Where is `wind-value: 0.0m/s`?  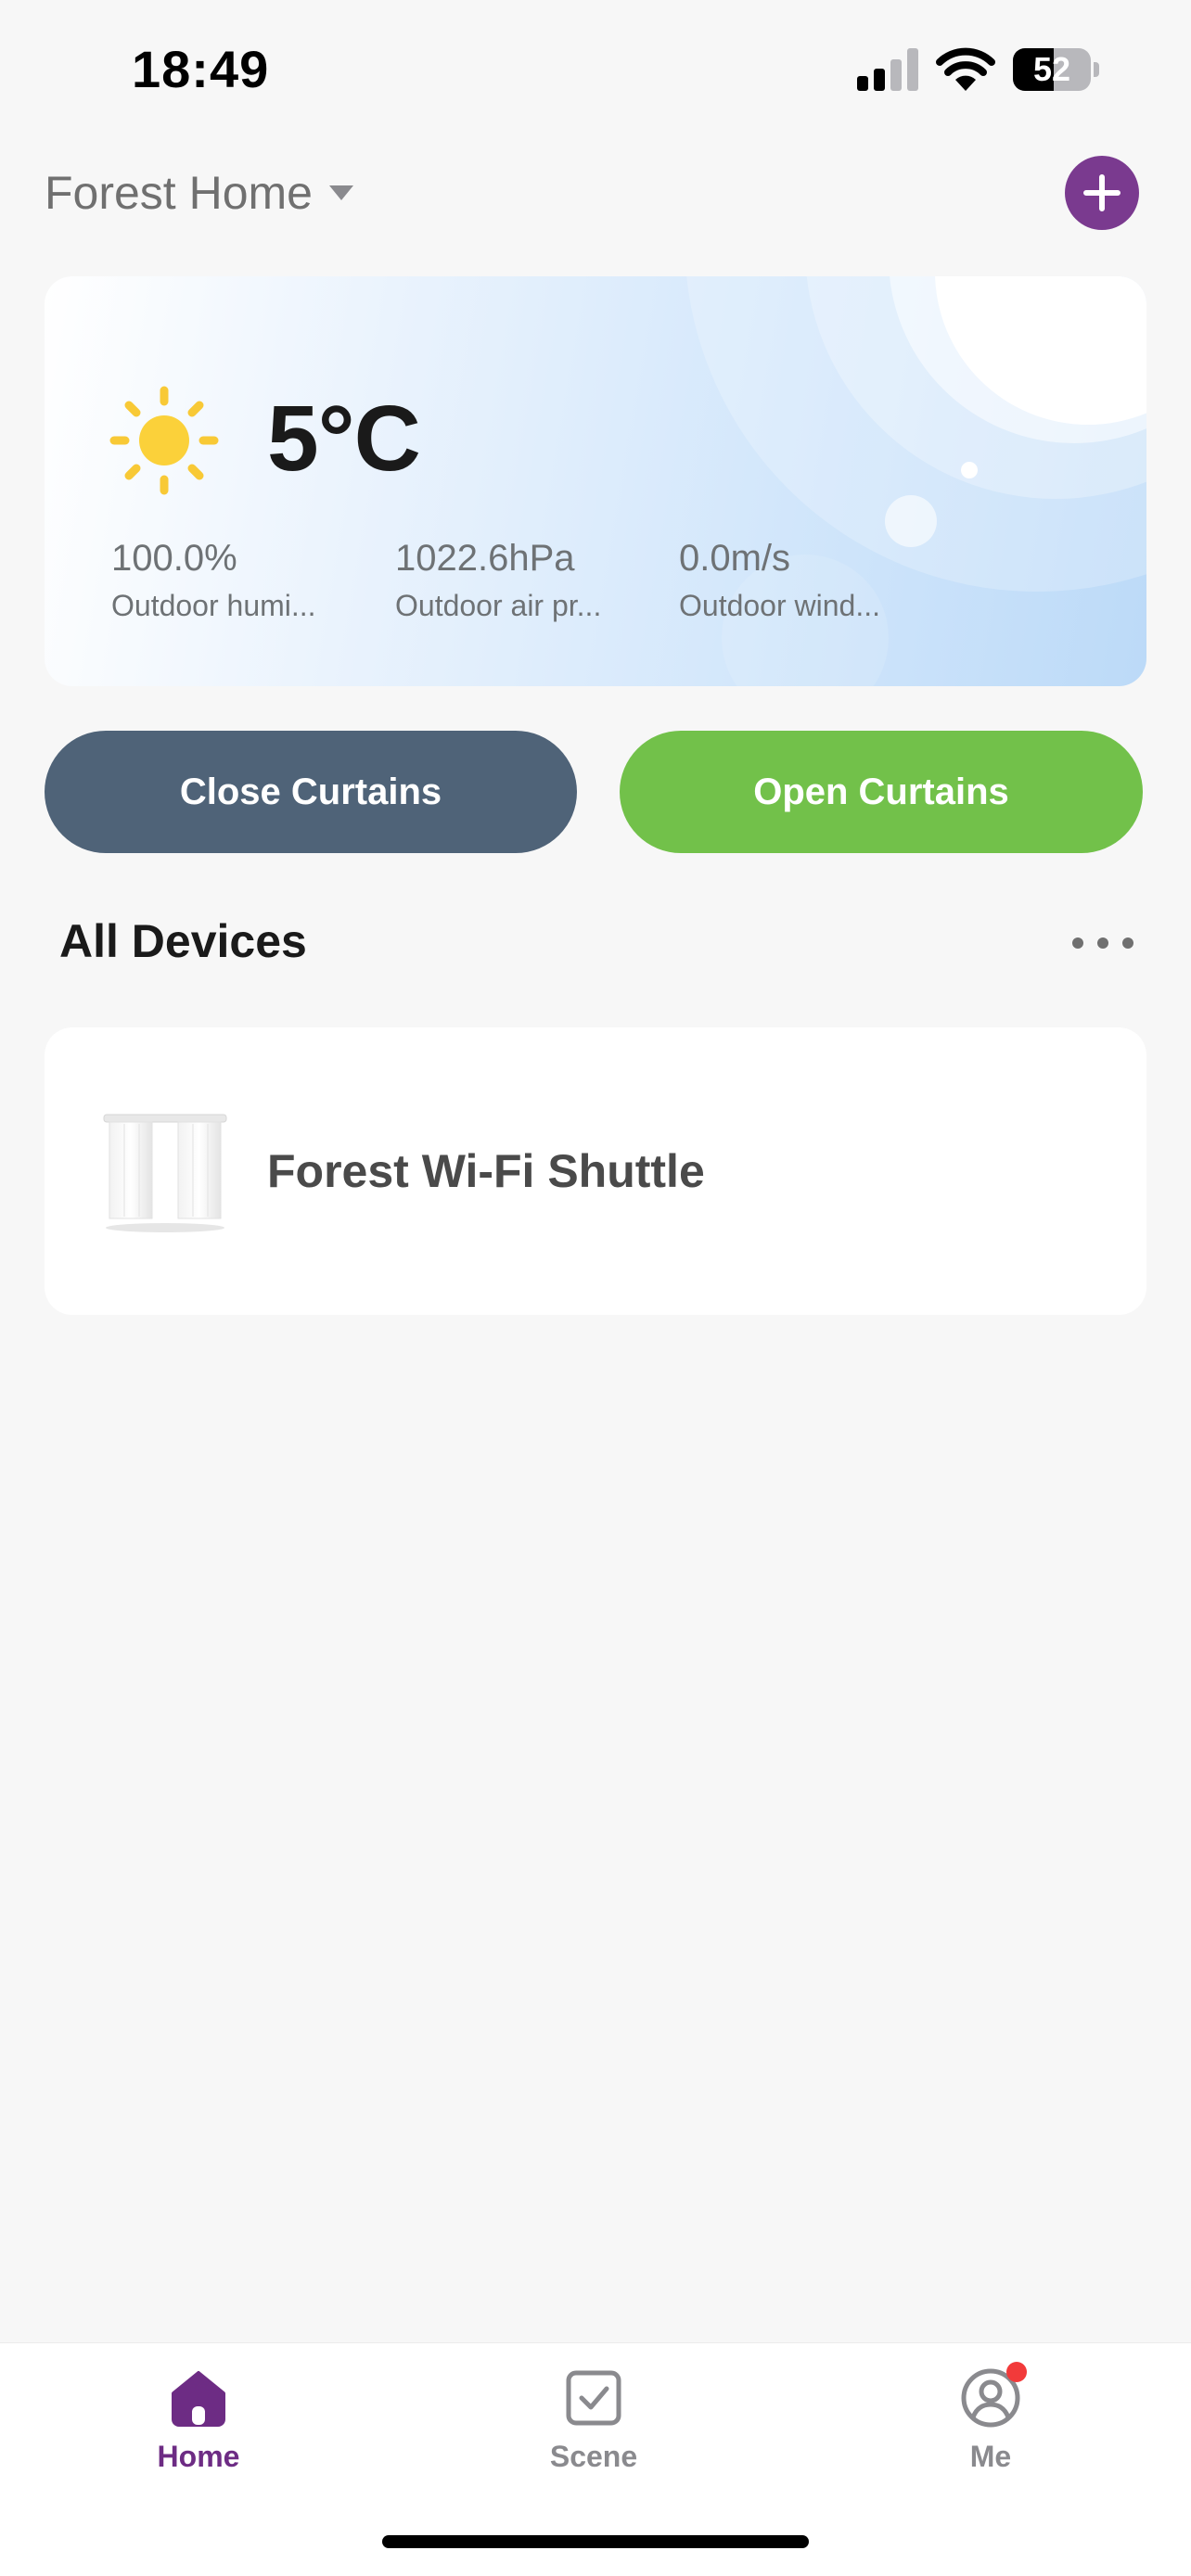
wind-value: 0.0m/s is located at coordinates (735, 558).